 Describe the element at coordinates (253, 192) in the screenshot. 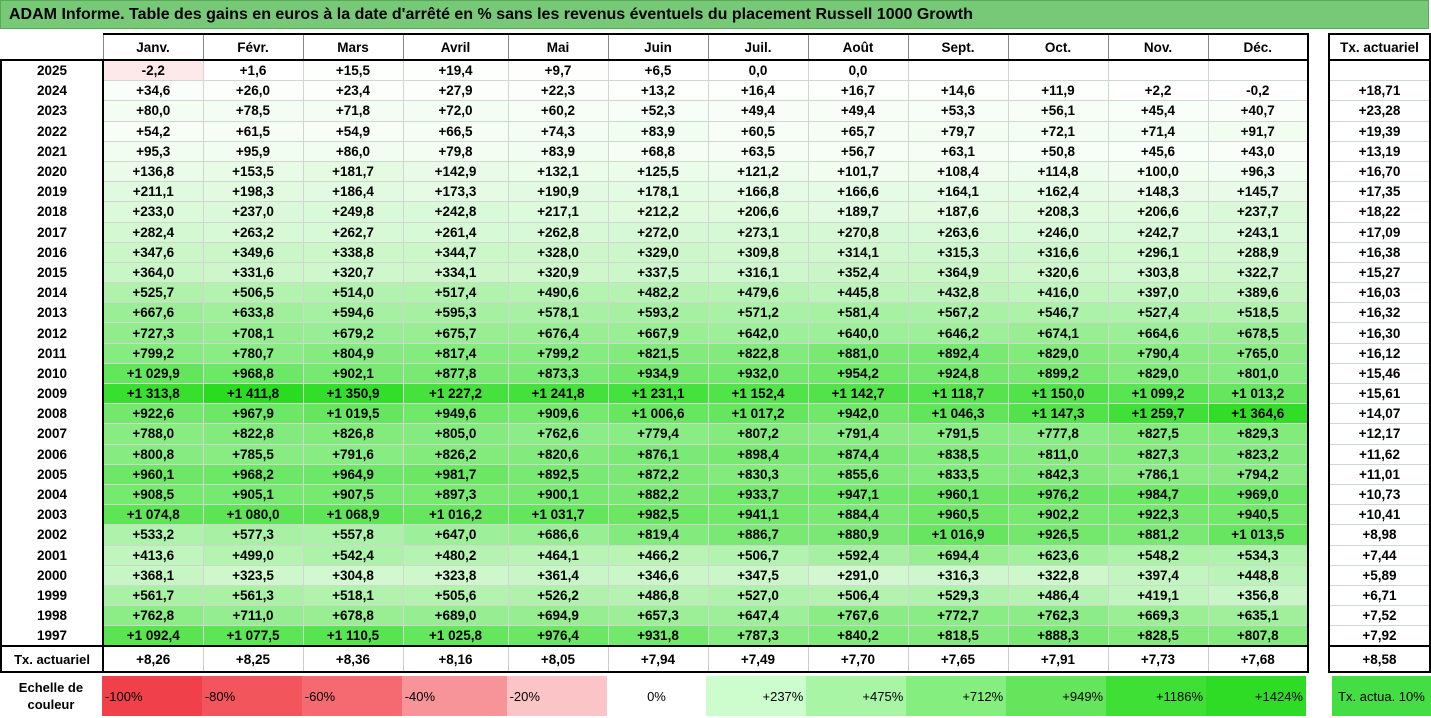

I see `value-cell: +198,3` at that location.